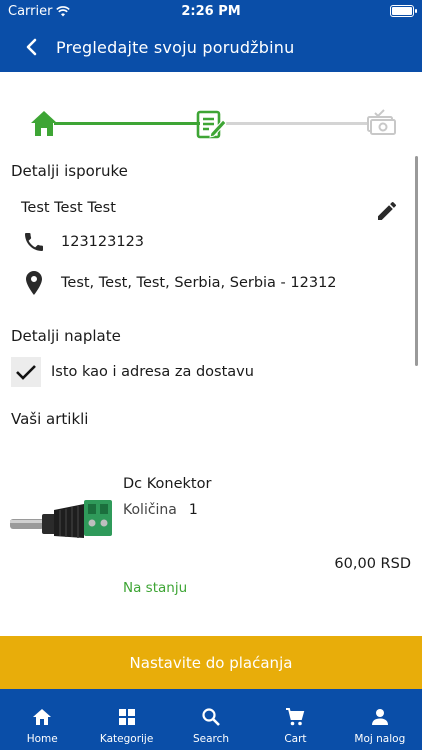  Describe the element at coordinates (403, 11) in the screenshot. I see `battery-icon` at that location.